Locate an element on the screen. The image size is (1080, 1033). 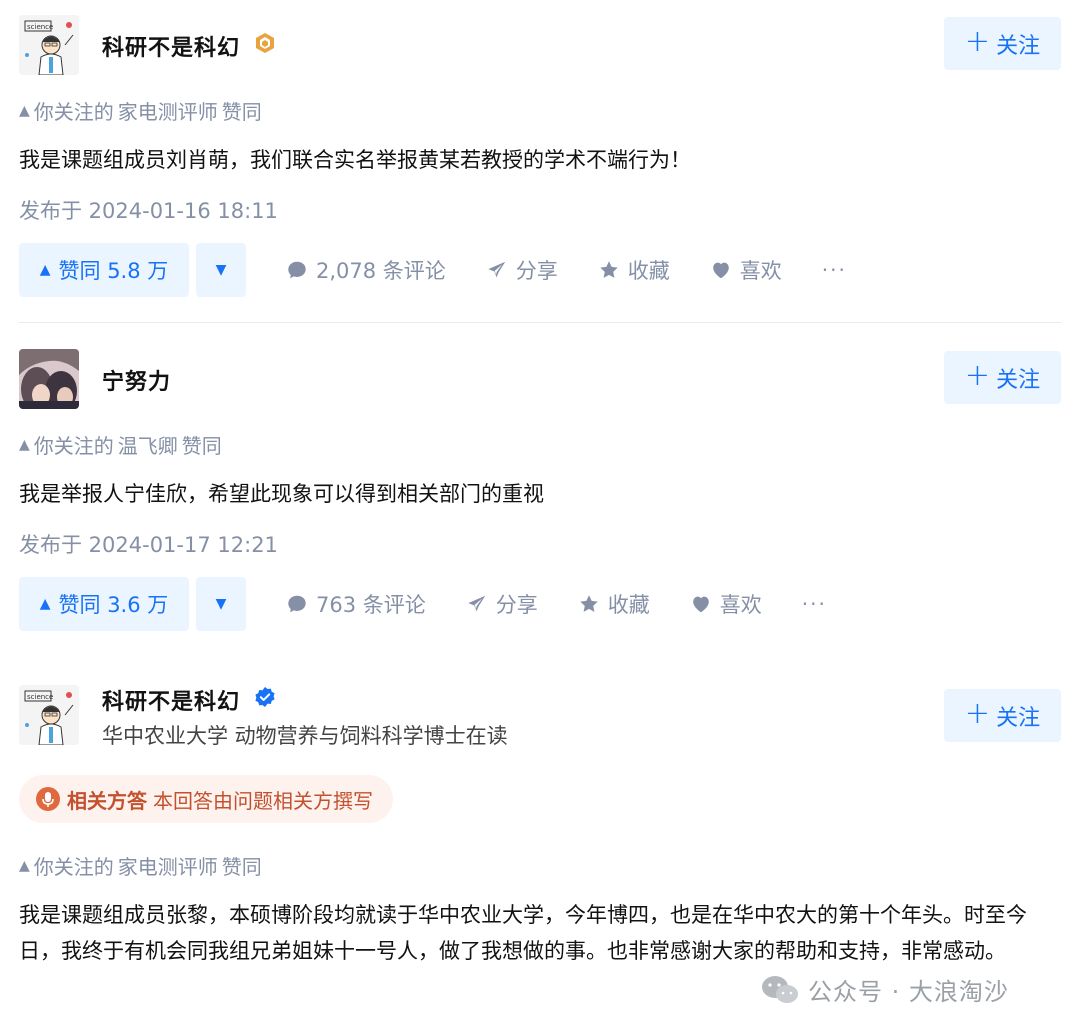
upvote-button: ▲ 赞同 5.8 万 is located at coordinates (104, 270).